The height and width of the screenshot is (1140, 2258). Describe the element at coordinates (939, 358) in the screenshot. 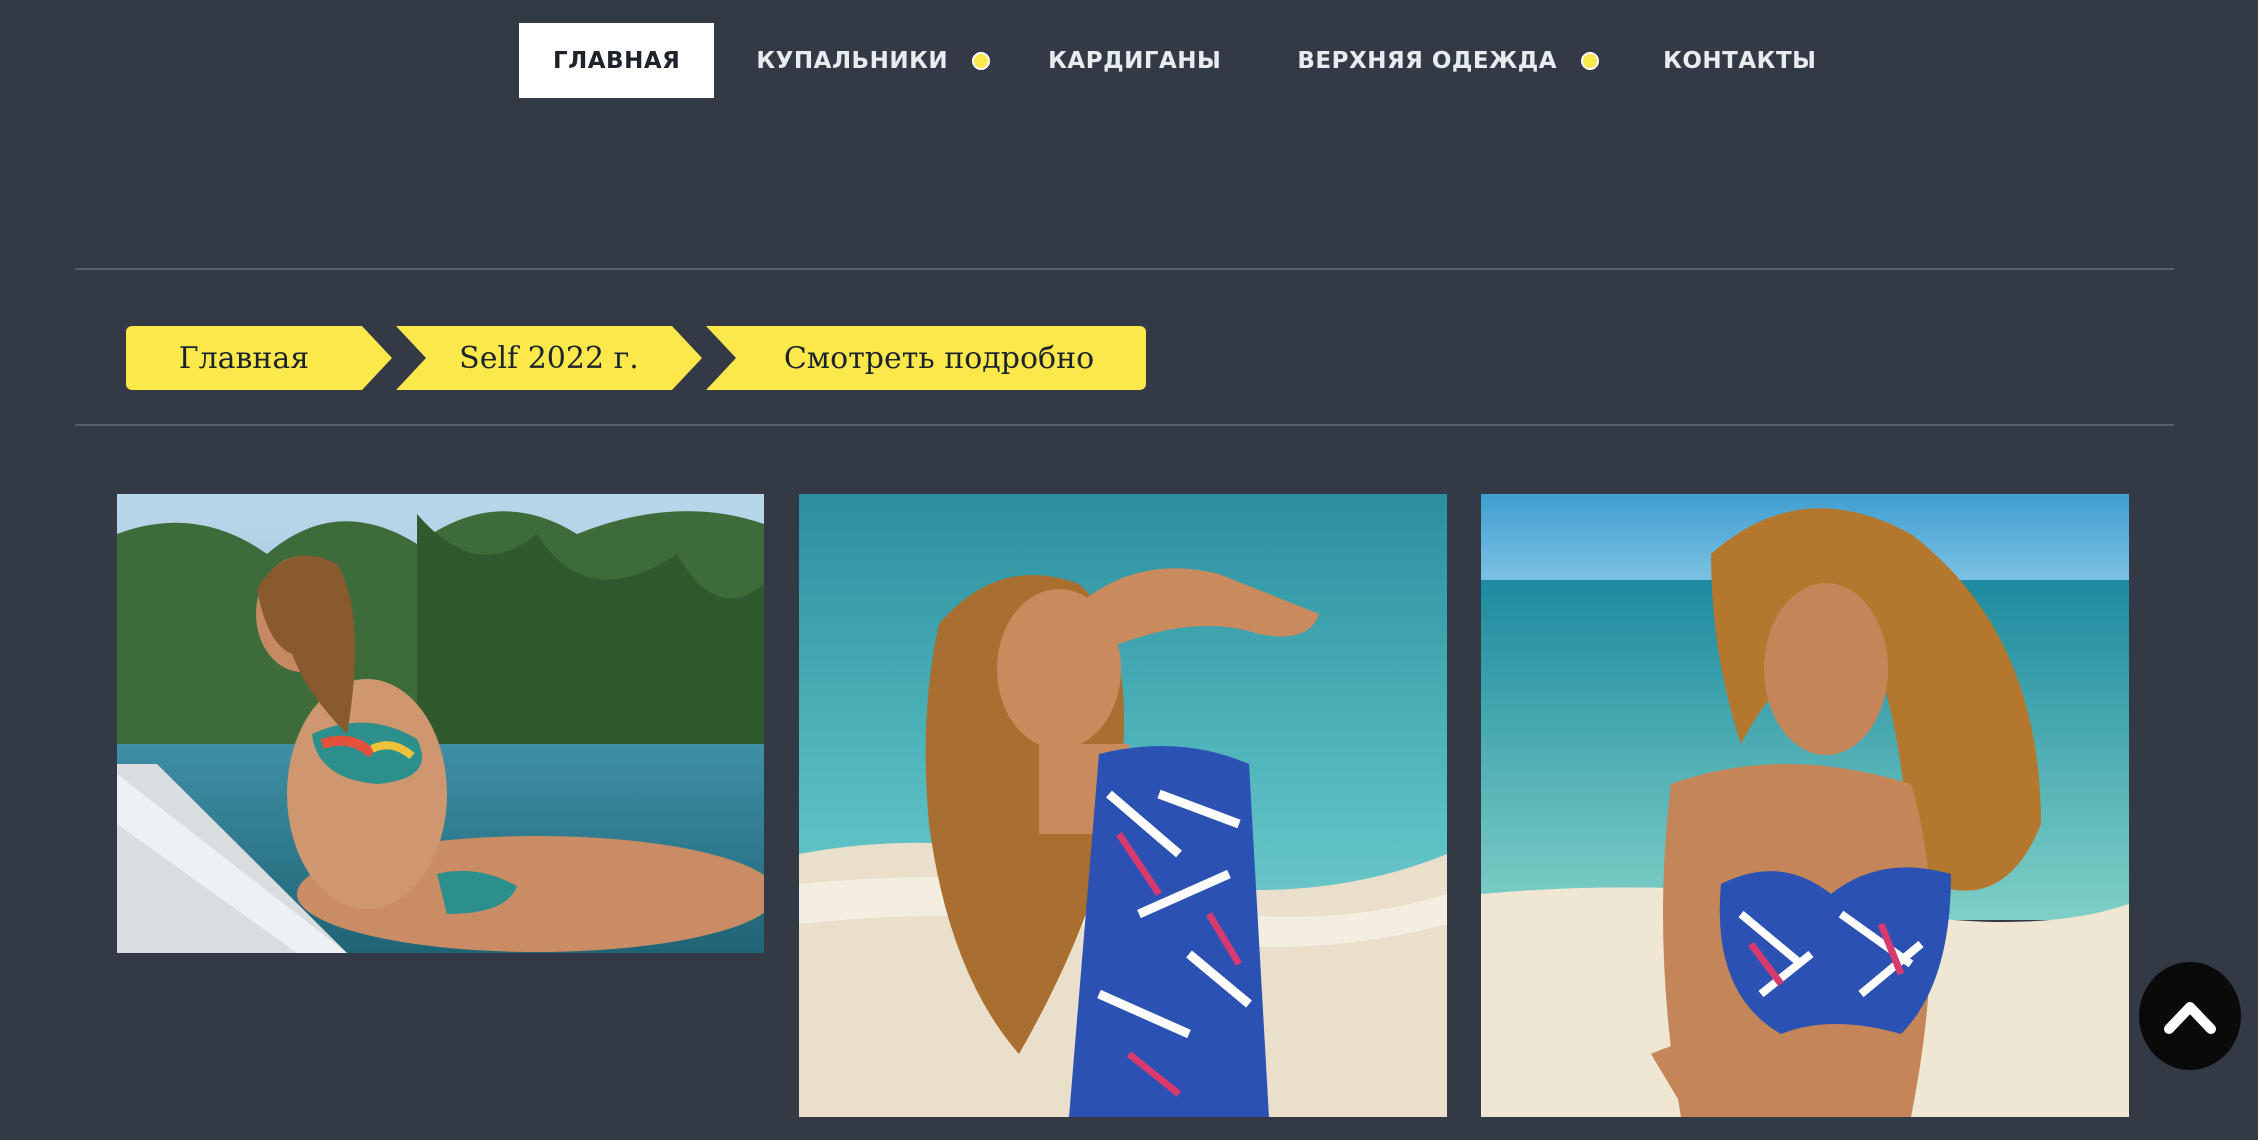

I see `breadcrumb-label: Смотреть подробно` at that location.